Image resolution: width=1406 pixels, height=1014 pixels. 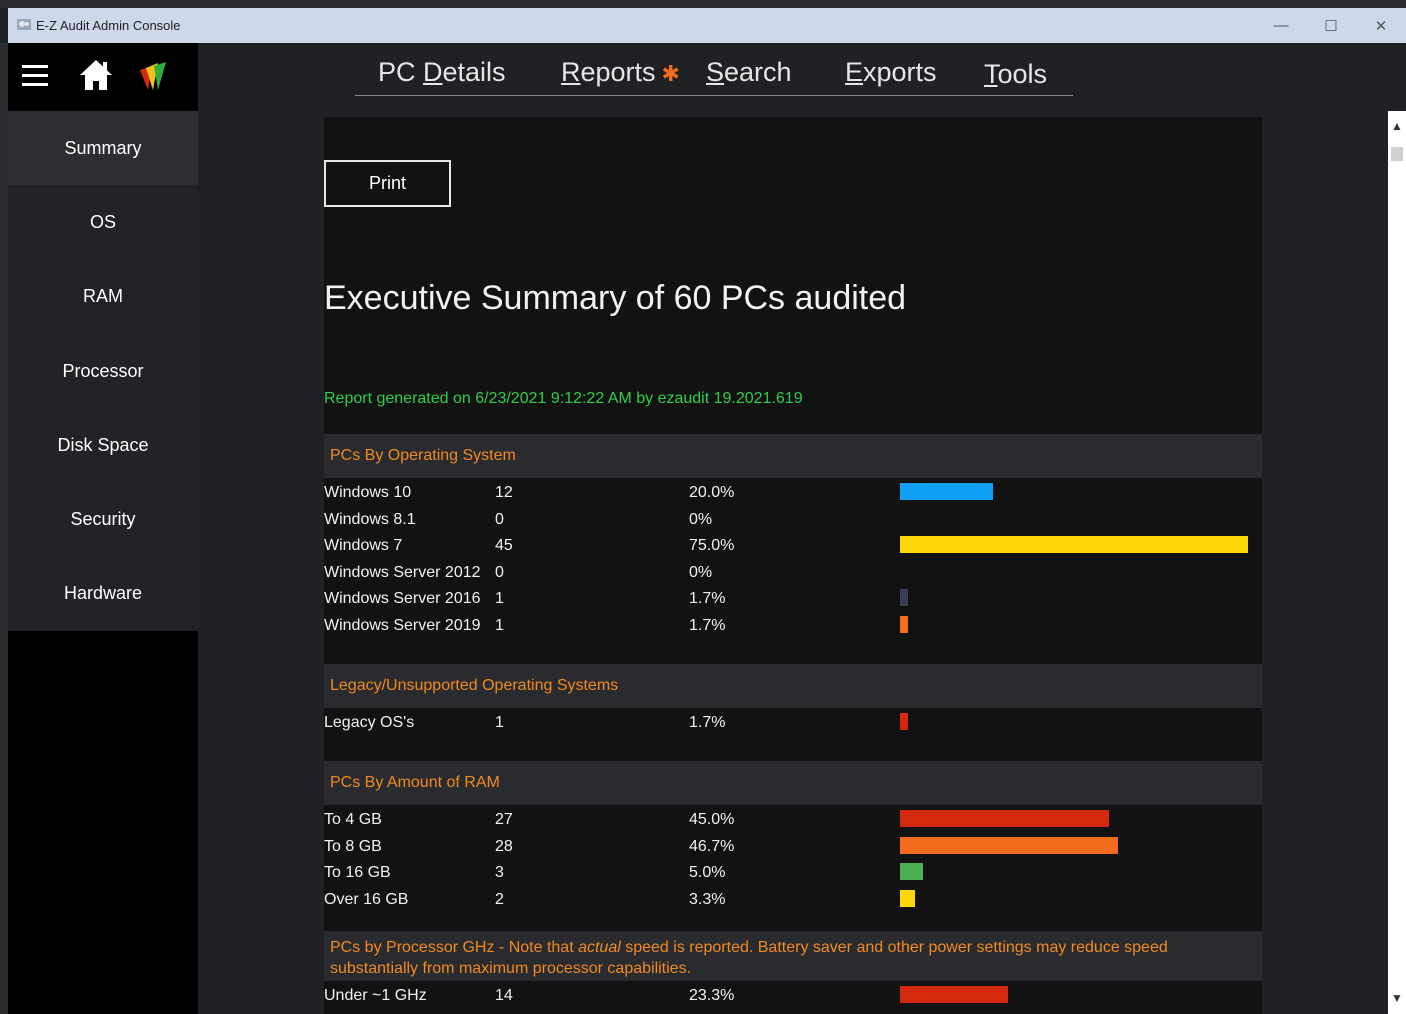 What do you see at coordinates (707, 25) in the screenshot?
I see `title-bar: E-Z Audit Admin Console — ☐ ✕` at bounding box center [707, 25].